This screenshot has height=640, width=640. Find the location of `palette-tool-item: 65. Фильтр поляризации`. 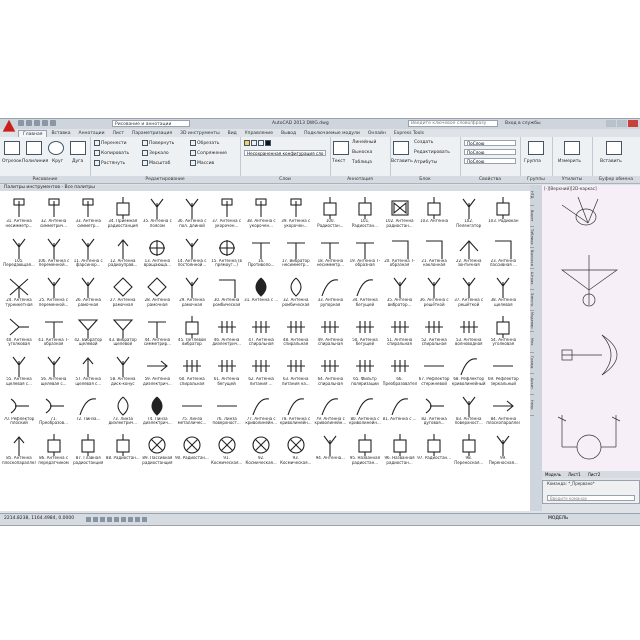

palette-tool-item: 65. Фильтр поляризации is located at coordinates (365, 371).